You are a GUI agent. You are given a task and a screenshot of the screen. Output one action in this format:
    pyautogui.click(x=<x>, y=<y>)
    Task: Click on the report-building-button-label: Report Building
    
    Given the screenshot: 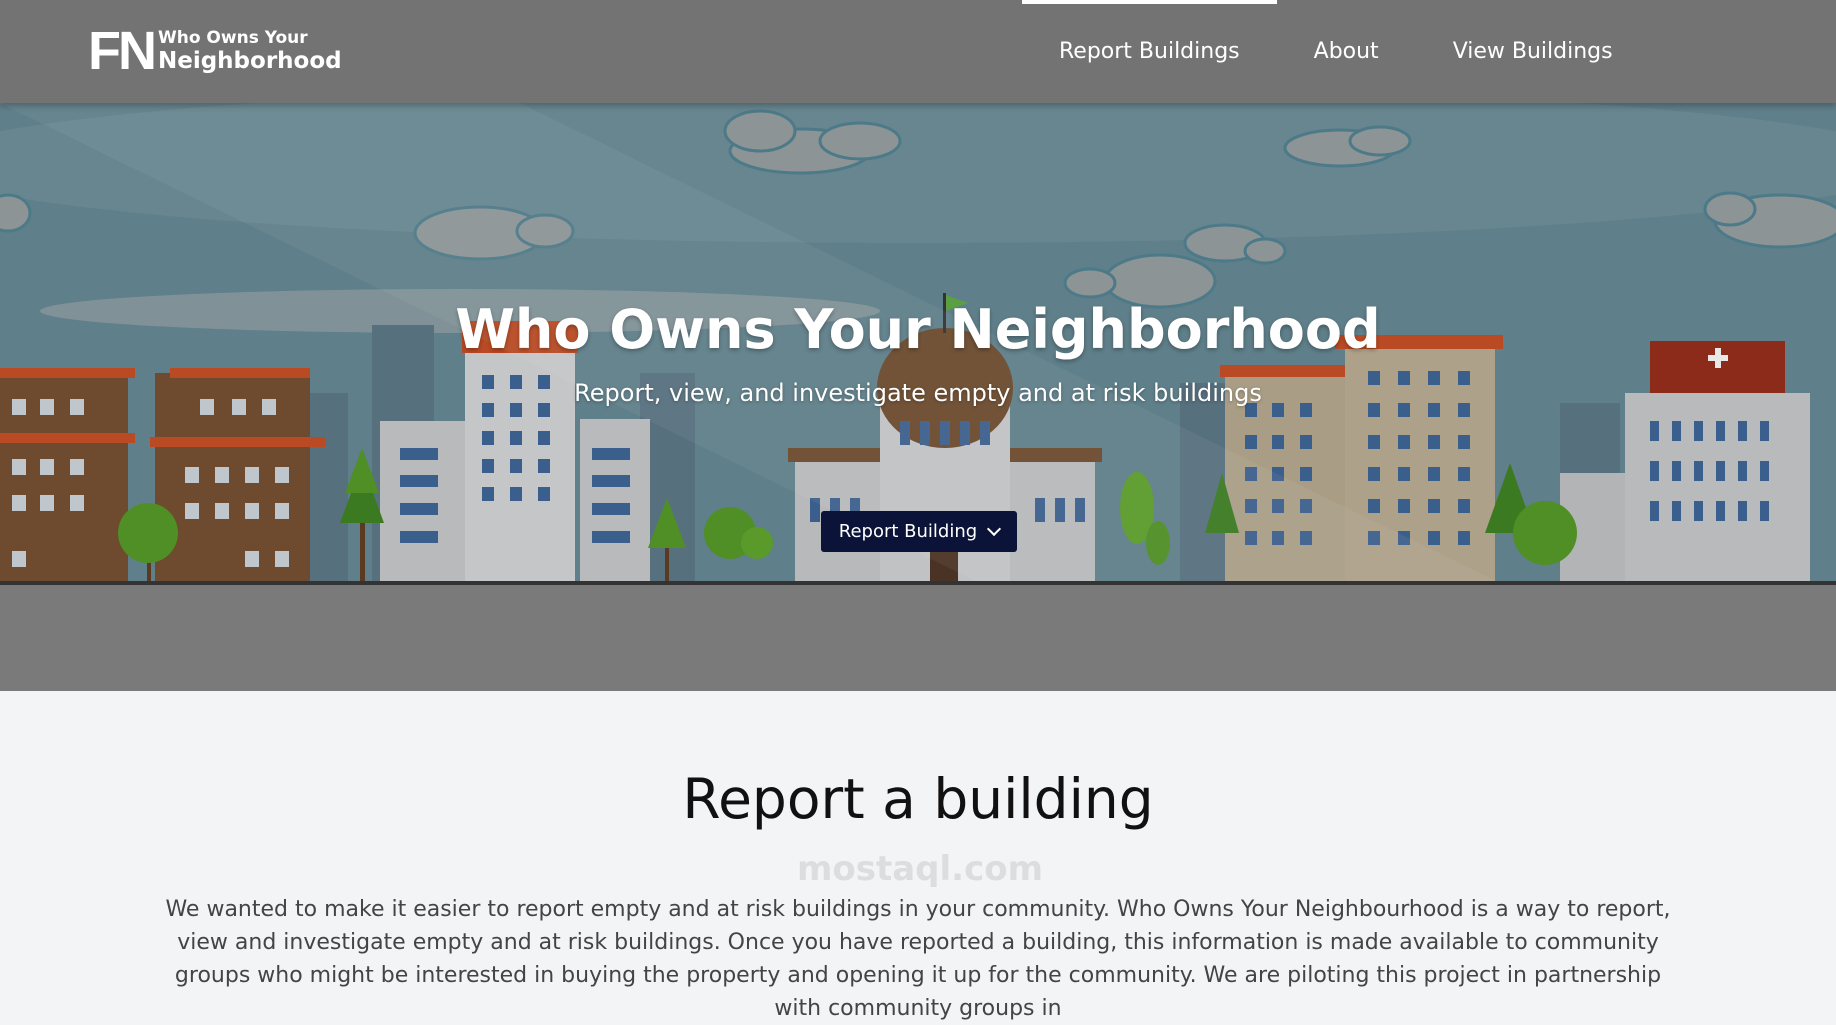 What is the action you would take?
    pyautogui.click(x=908, y=531)
    